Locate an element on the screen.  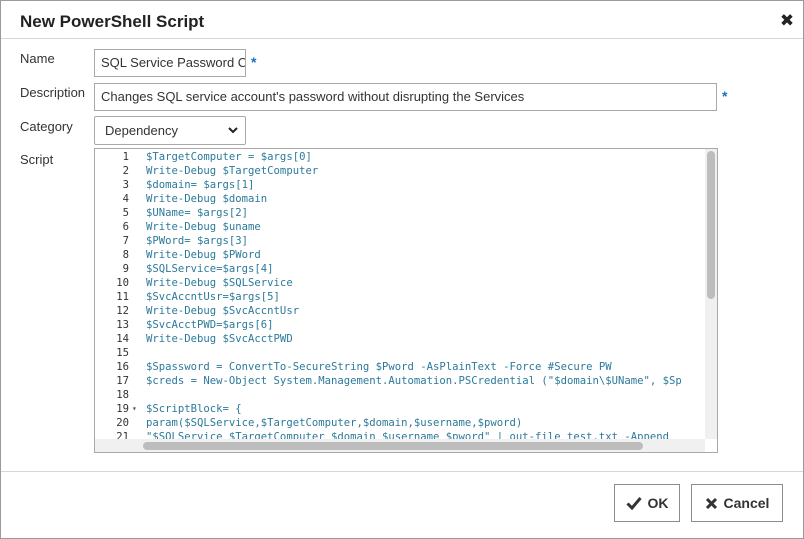
title-divider is located at coordinates (402, 38).